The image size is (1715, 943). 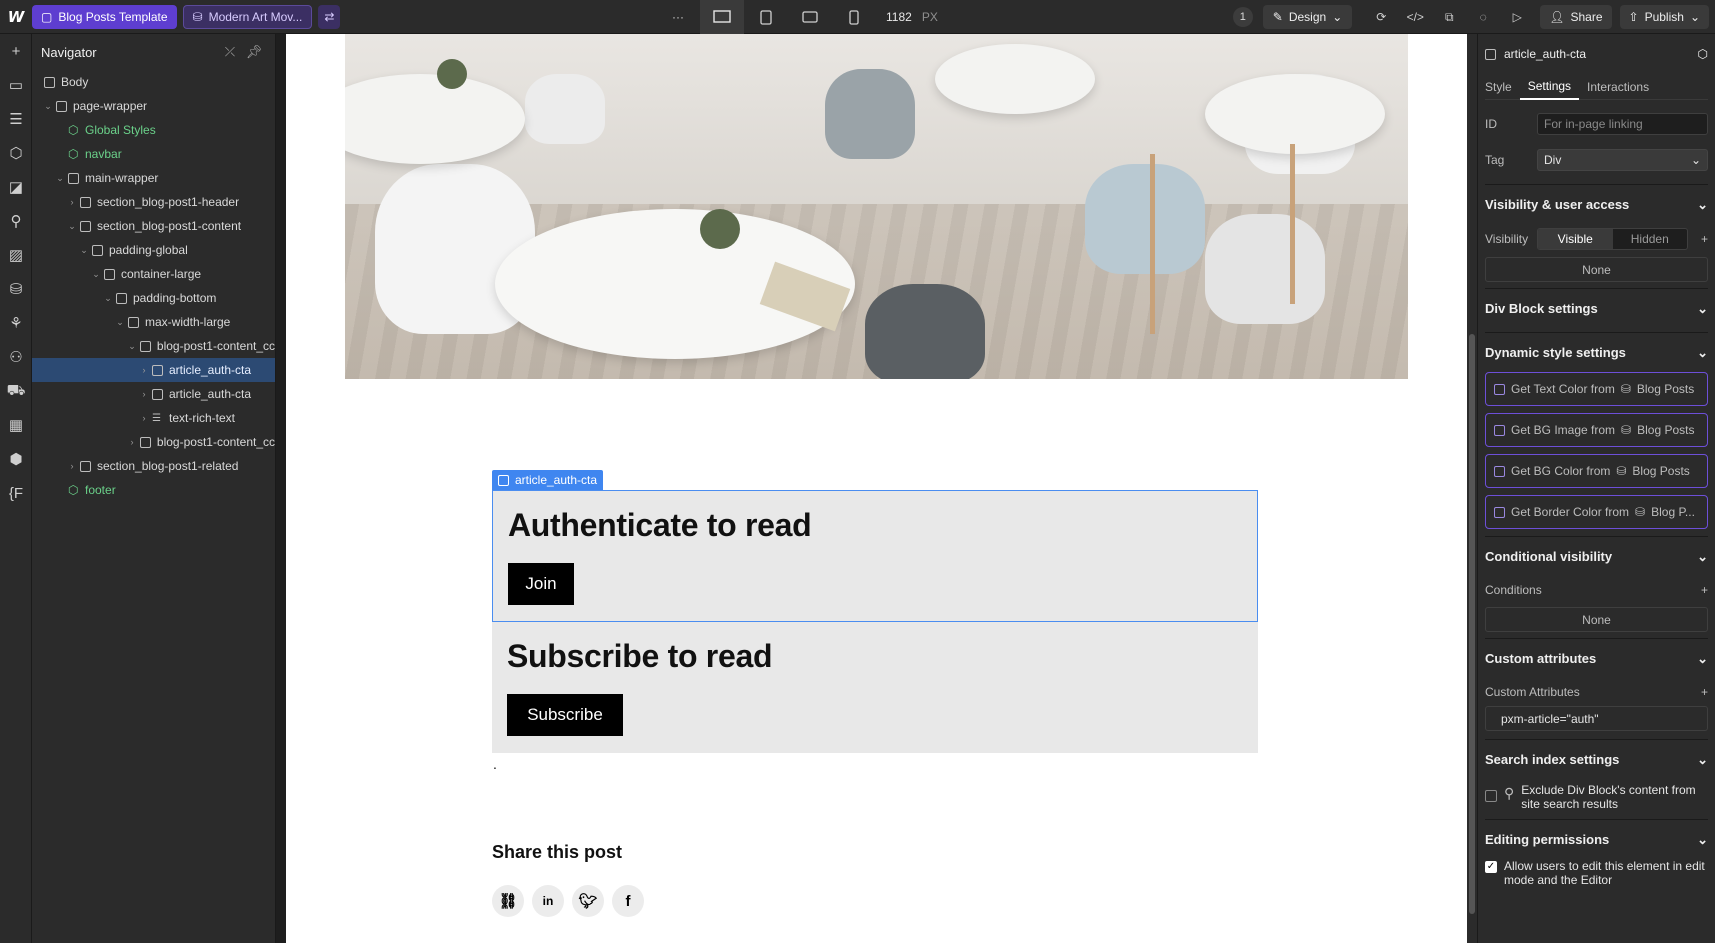 What do you see at coordinates (16, 323) in the screenshot?
I see `logic-icon: ⚘` at bounding box center [16, 323].